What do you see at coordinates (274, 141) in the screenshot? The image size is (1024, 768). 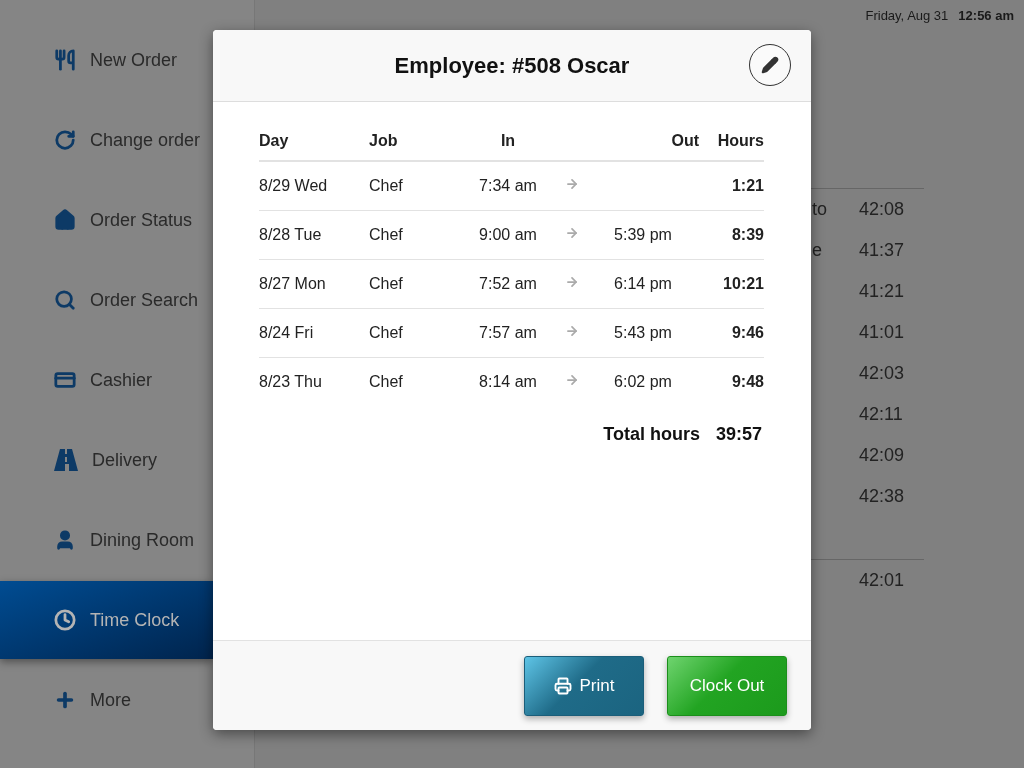 I see `column-header: Day` at bounding box center [274, 141].